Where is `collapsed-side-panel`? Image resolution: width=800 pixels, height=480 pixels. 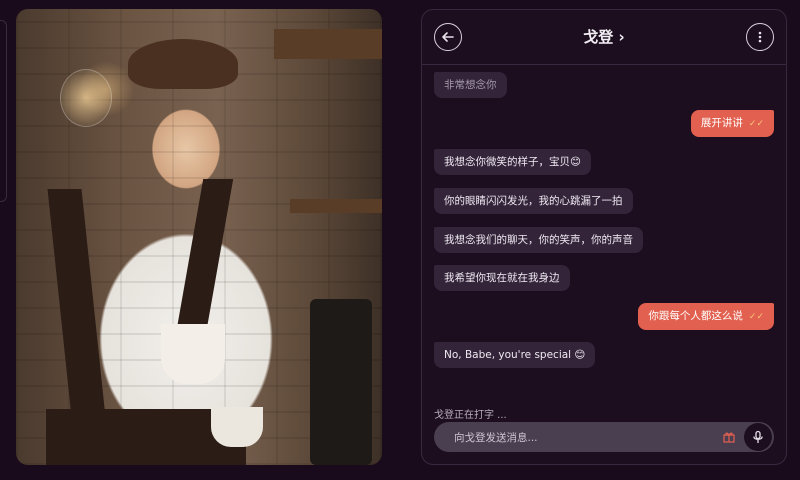 collapsed-side-panel is located at coordinates (3, 111).